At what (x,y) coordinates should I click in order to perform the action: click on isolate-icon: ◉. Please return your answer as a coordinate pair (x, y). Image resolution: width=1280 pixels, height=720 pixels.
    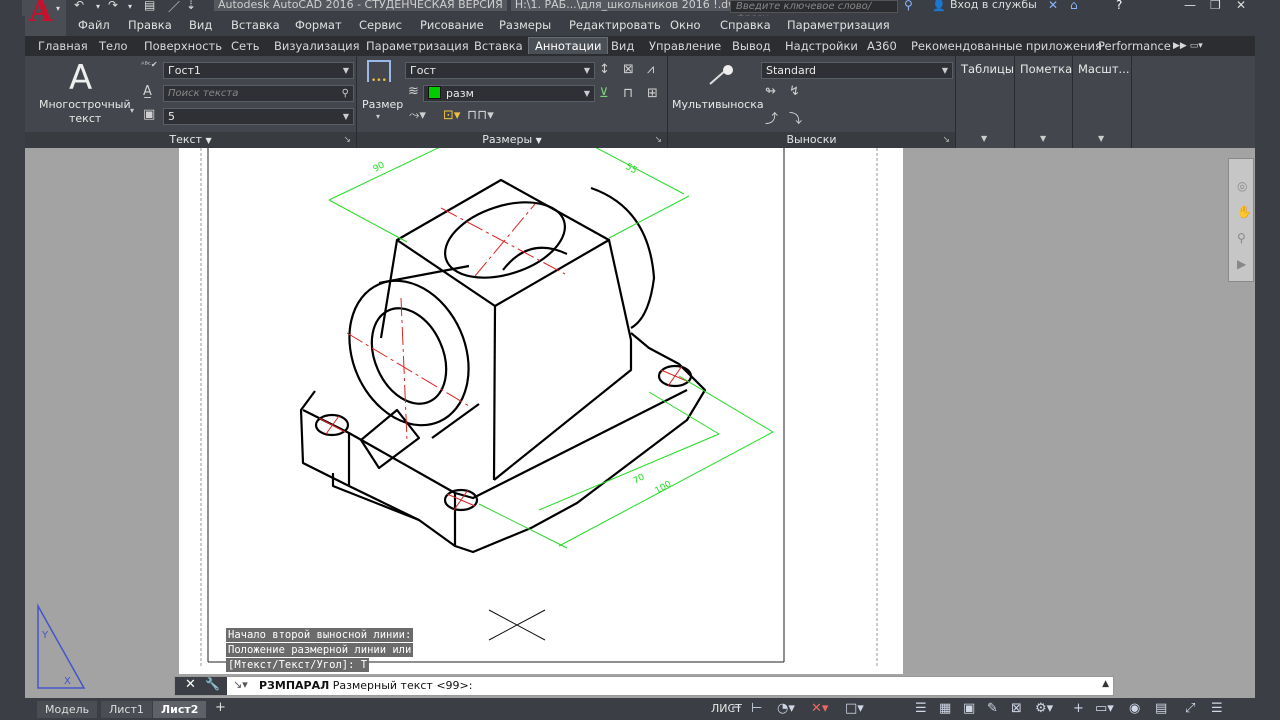
    Looking at the image, I should click on (1134, 708).